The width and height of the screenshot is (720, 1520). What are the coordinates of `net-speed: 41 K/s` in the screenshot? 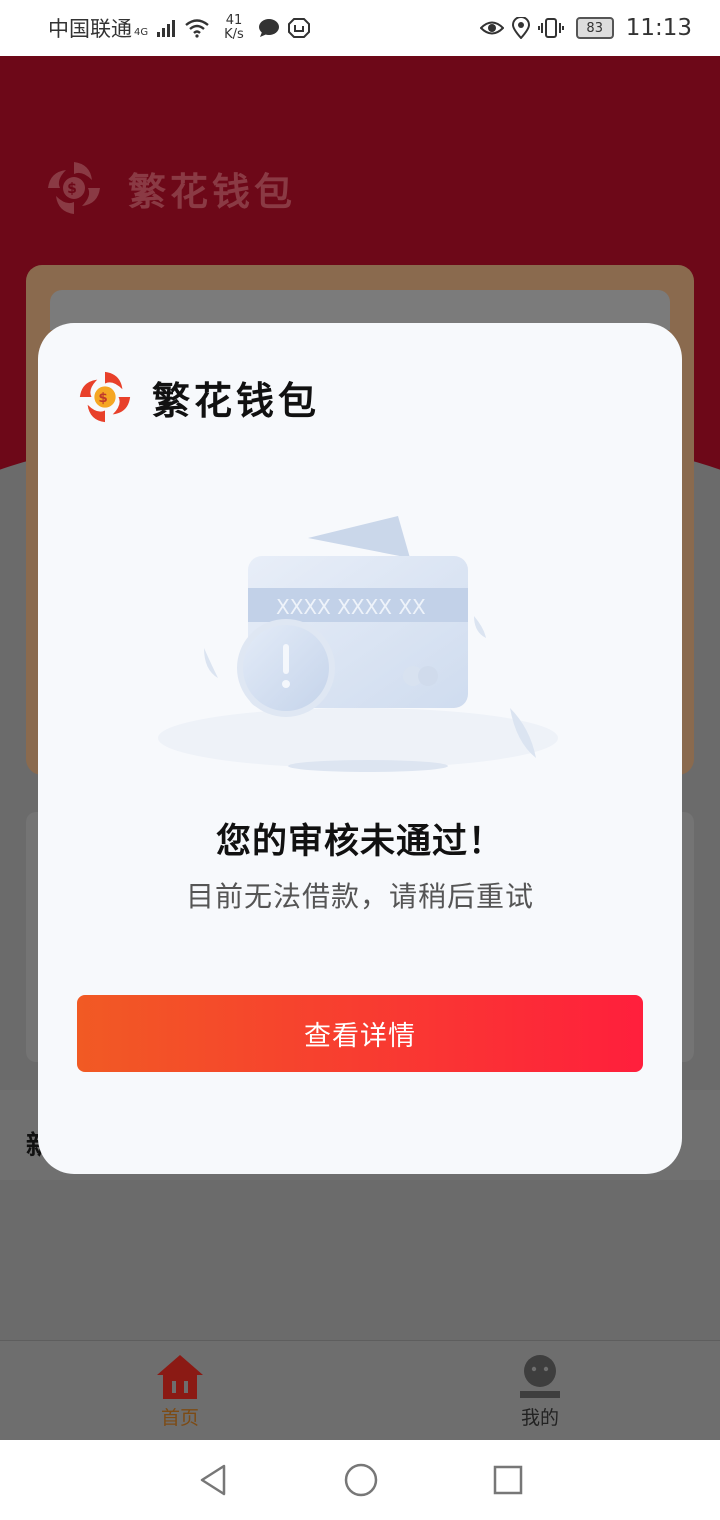 It's located at (234, 28).